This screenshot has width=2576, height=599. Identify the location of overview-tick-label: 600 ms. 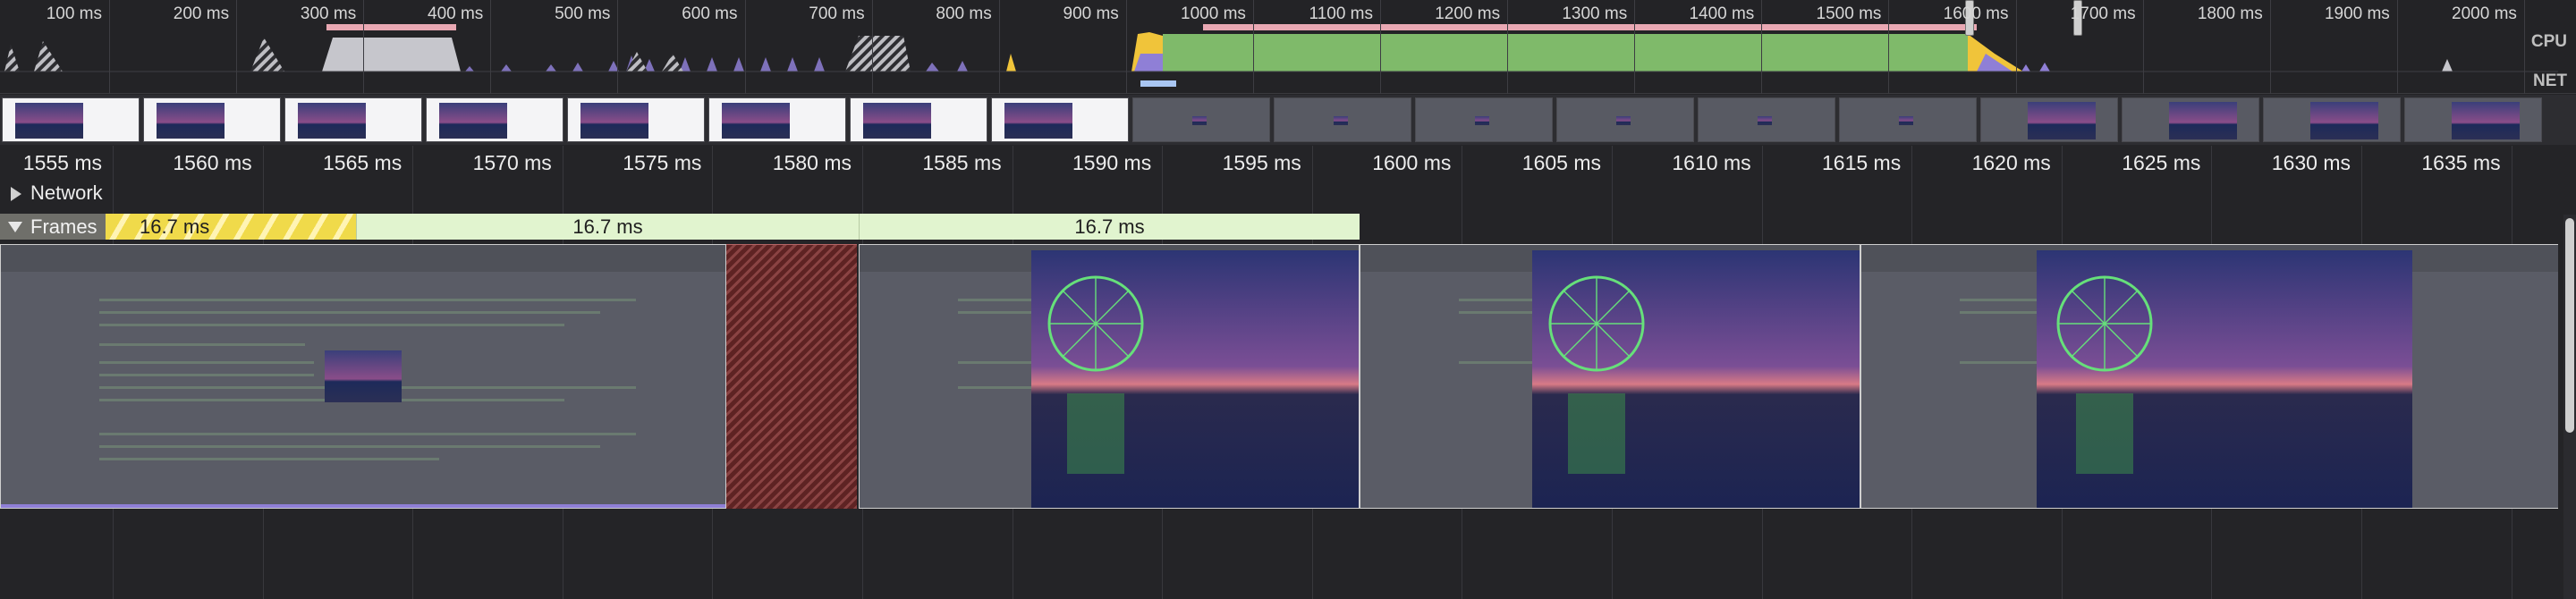
(710, 13).